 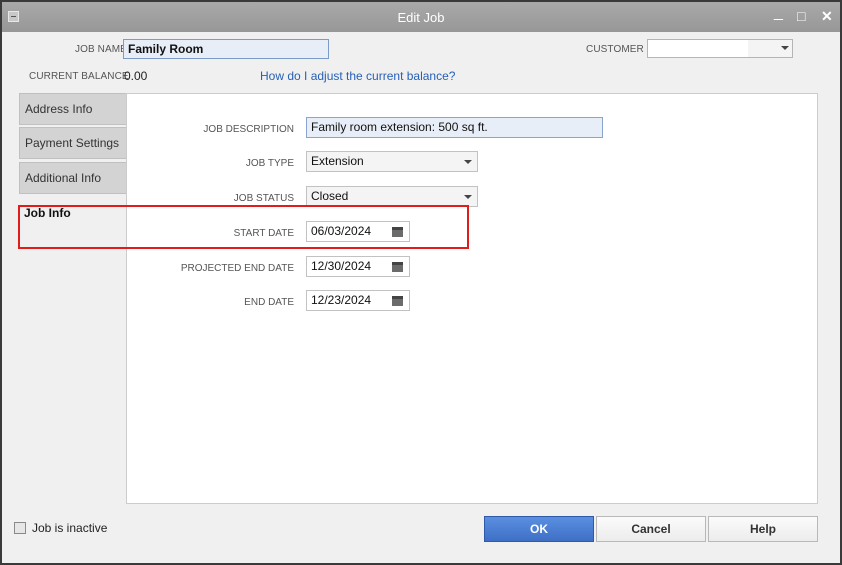 I want to click on current-balance-value: 0.00, so click(x=136, y=76).